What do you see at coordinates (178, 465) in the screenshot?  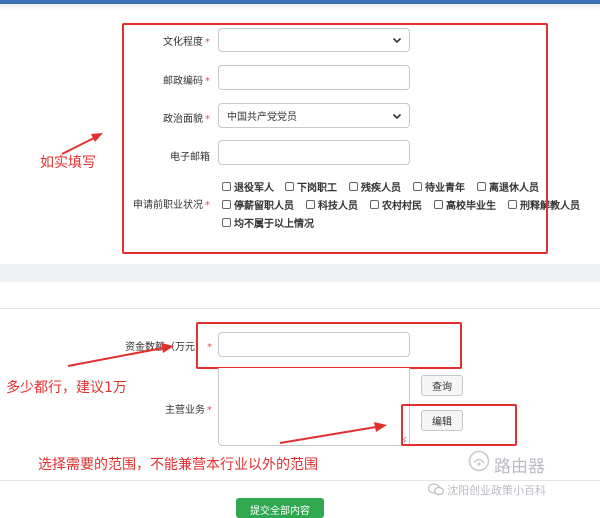 I see `annotation-scope-hint: 选择需要的范围，不能兼营本行业以外的范围` at bounding box center [178, 465].